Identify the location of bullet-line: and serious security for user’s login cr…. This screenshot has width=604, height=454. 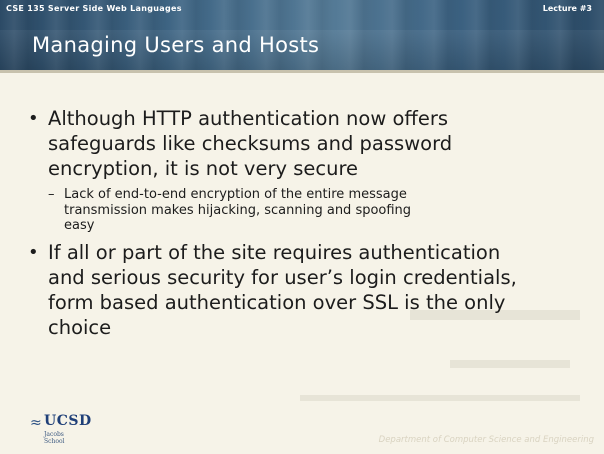
(282, 277).